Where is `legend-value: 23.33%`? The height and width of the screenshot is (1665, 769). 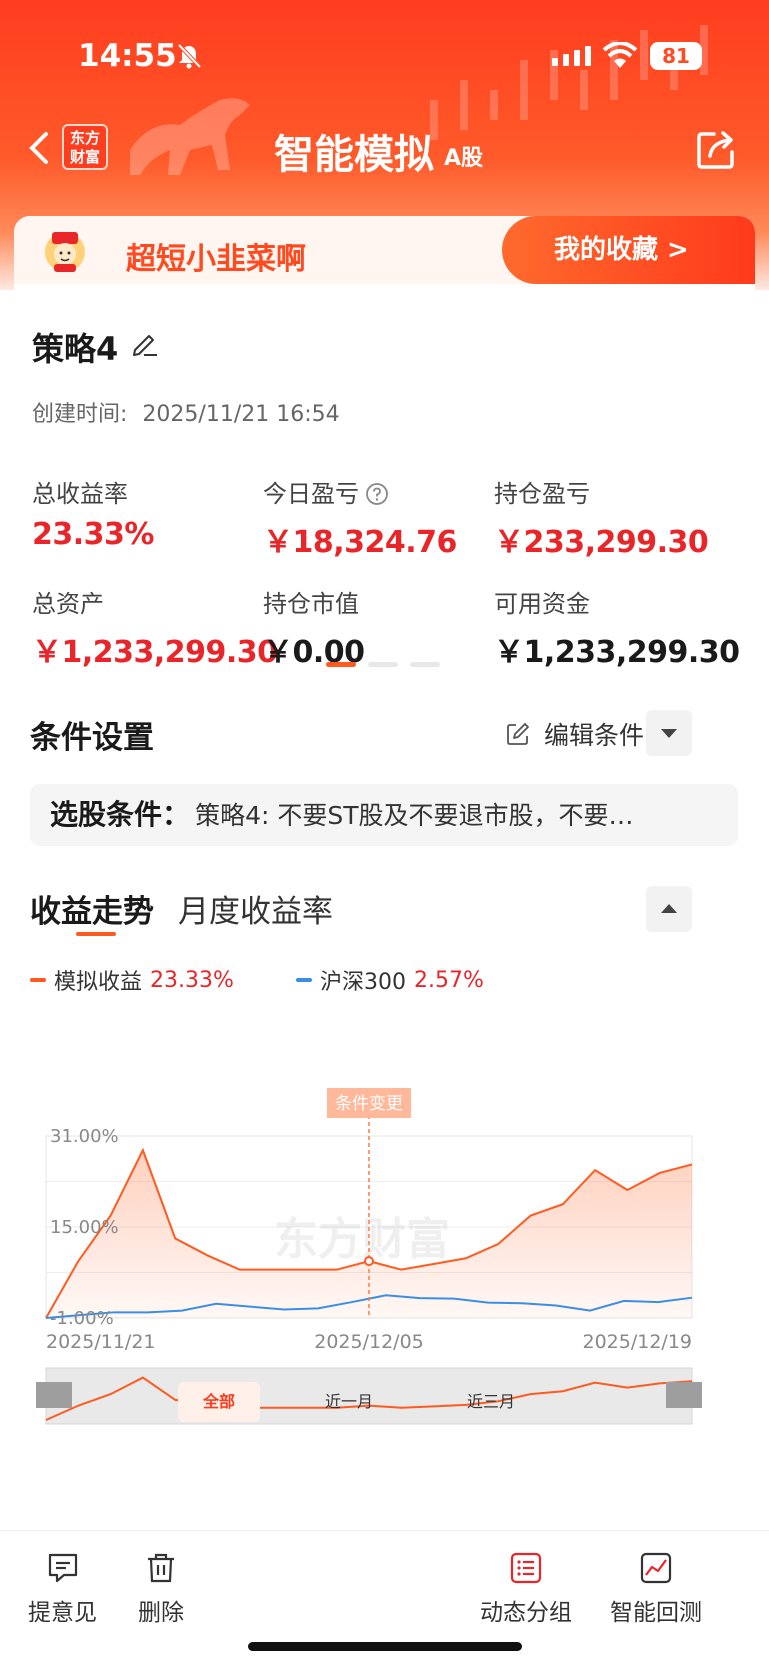 legend-value: 23.33% is located at coordinates (192, 980).